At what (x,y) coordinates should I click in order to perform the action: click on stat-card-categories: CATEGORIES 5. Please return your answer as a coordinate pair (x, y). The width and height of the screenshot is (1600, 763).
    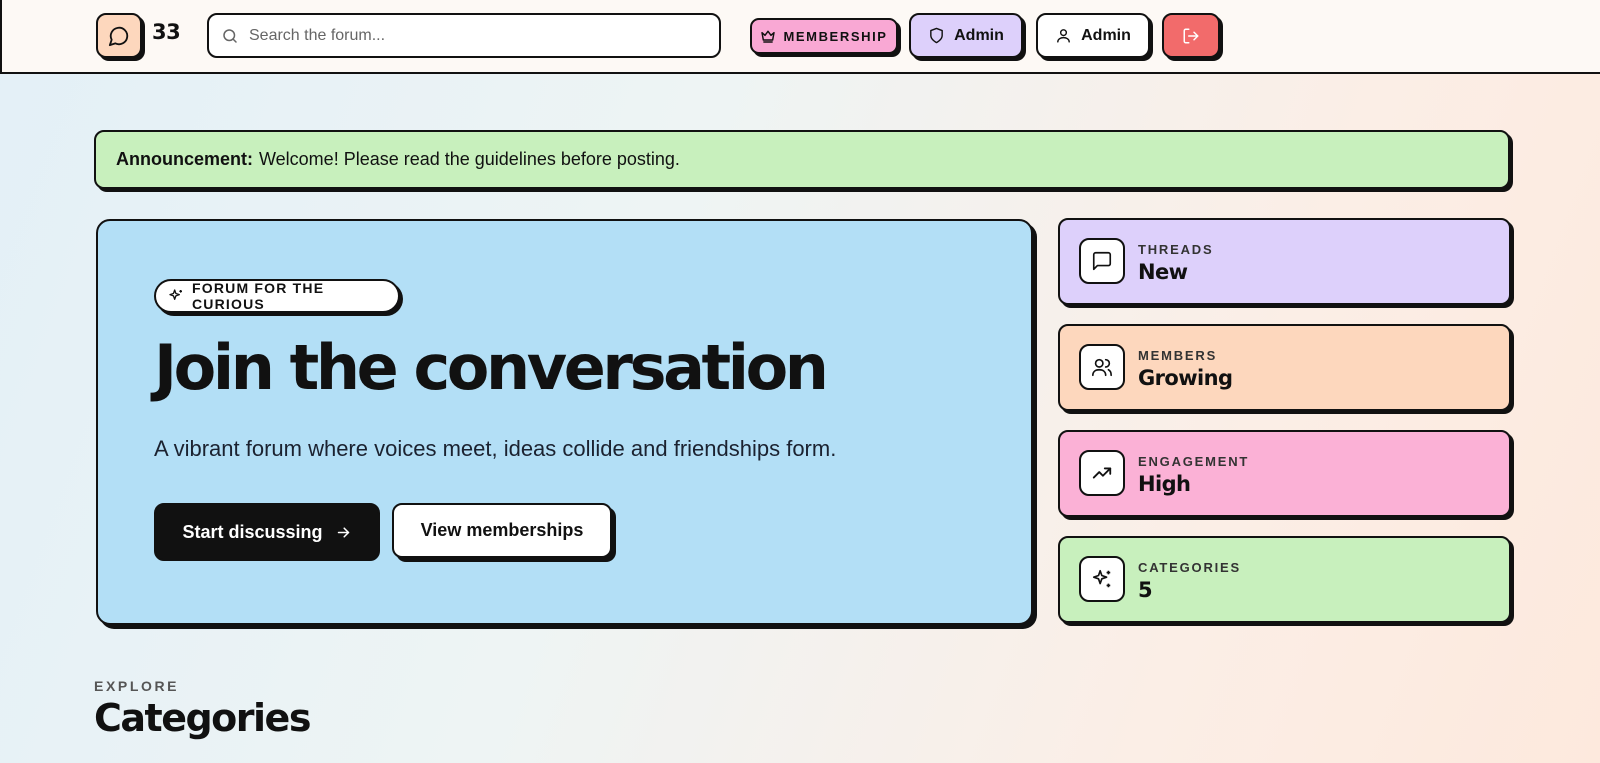
    Looking at the image, I should click on (1284, 579).